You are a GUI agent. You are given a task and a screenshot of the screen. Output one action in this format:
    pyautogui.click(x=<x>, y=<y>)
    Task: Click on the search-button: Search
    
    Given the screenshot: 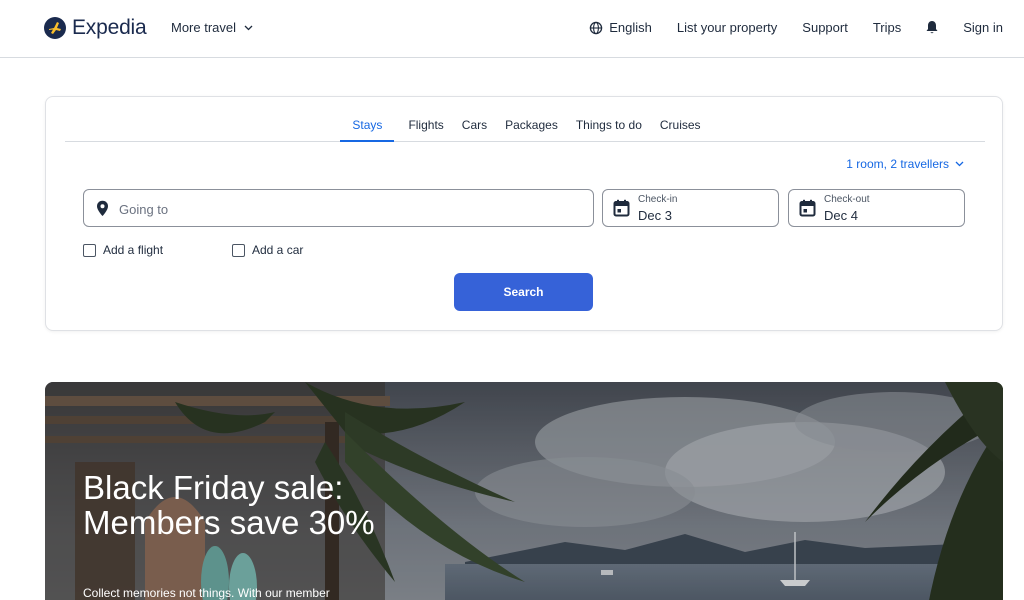 What is the action you would take?
    pyautogui.click(x=523, y=292)
    